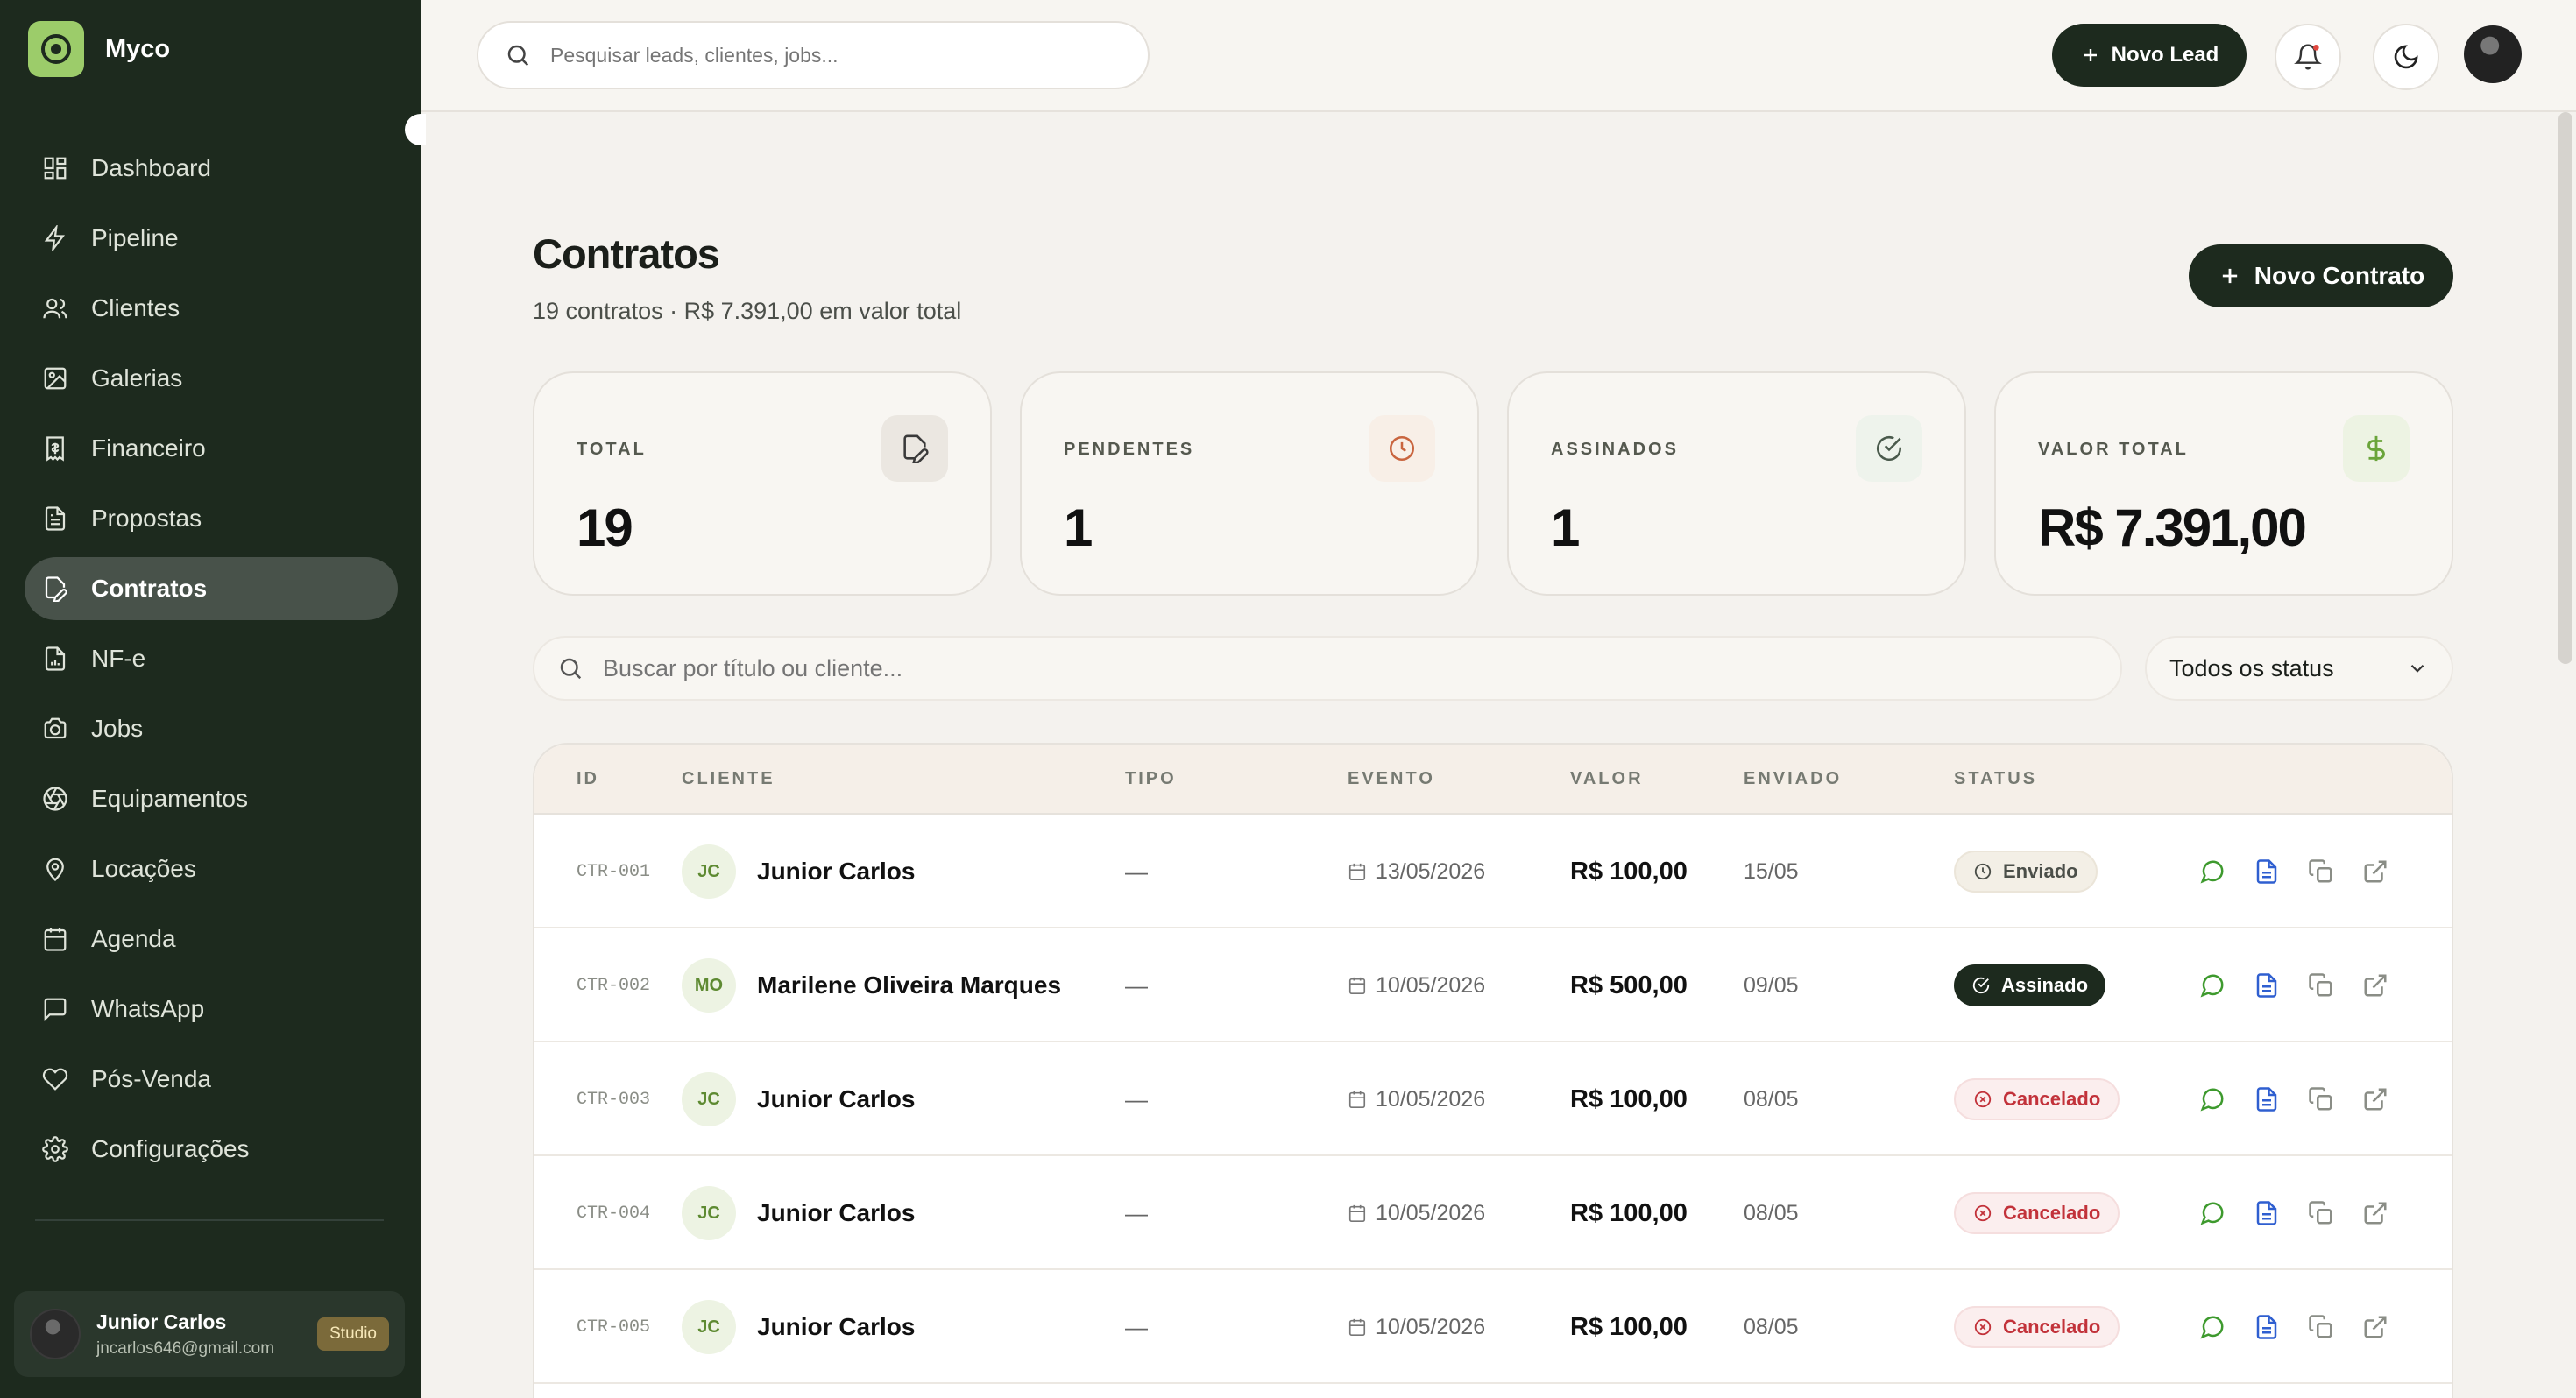 This screenshot has height=1398, width=2576. Describe the element at coordinates (211, 658) in the screenshot. I see `sidebar-item-nfe: NF-e` at that location.